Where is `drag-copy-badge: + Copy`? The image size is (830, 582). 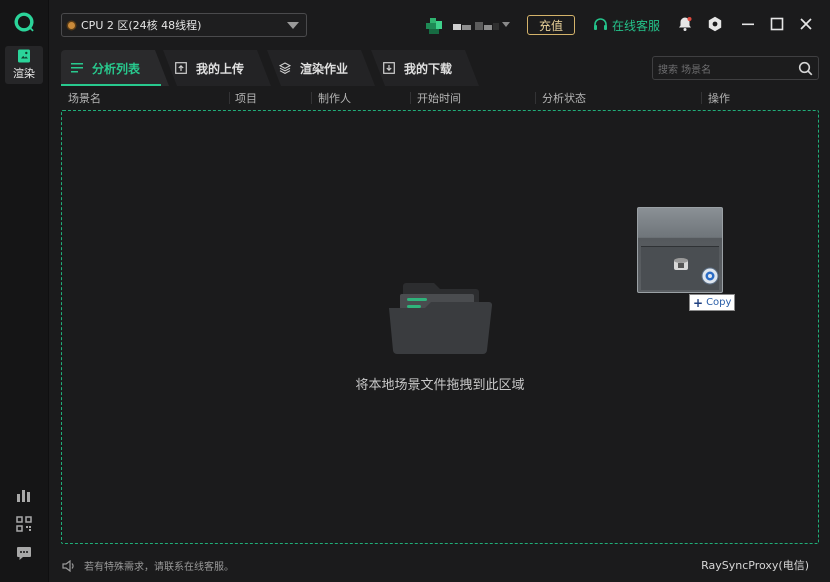
drag-copy-badge: + Copy is located at coordinates (712, 302).